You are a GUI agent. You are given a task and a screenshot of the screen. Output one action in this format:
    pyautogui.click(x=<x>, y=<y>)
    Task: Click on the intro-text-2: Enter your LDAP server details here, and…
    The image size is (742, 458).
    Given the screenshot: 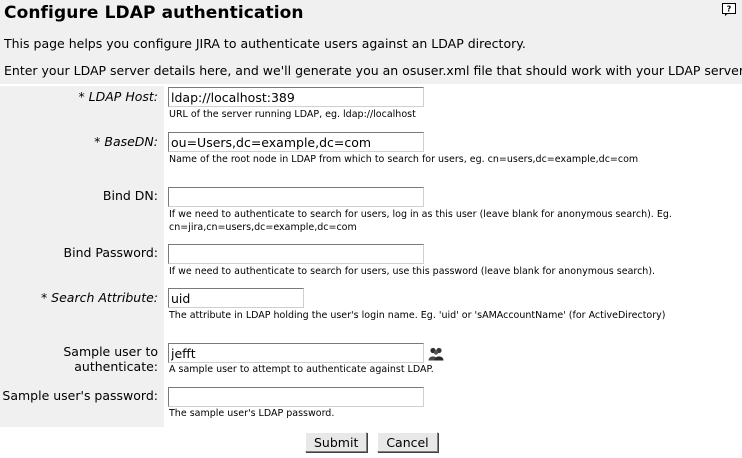 What is the action you would take?
    pyautogui.click(x=373, y=70)
    